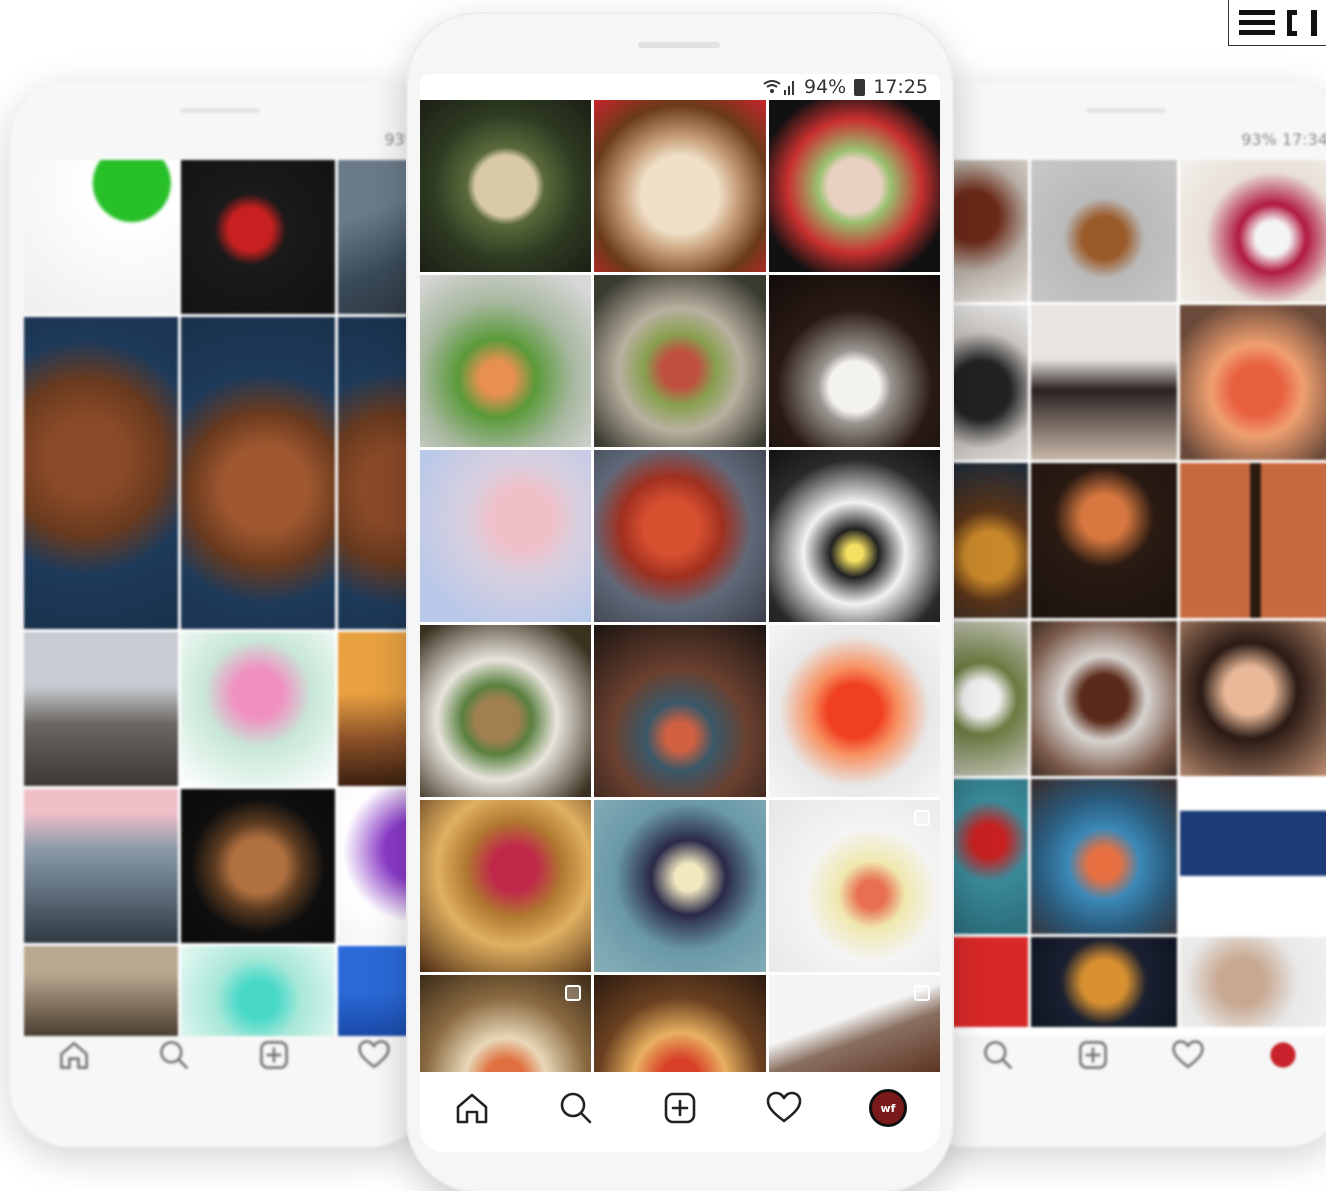 The height and width of the screenshot is (1191, 1326). I want to click on photo-tile-berry-dessert, so click(506, 886).